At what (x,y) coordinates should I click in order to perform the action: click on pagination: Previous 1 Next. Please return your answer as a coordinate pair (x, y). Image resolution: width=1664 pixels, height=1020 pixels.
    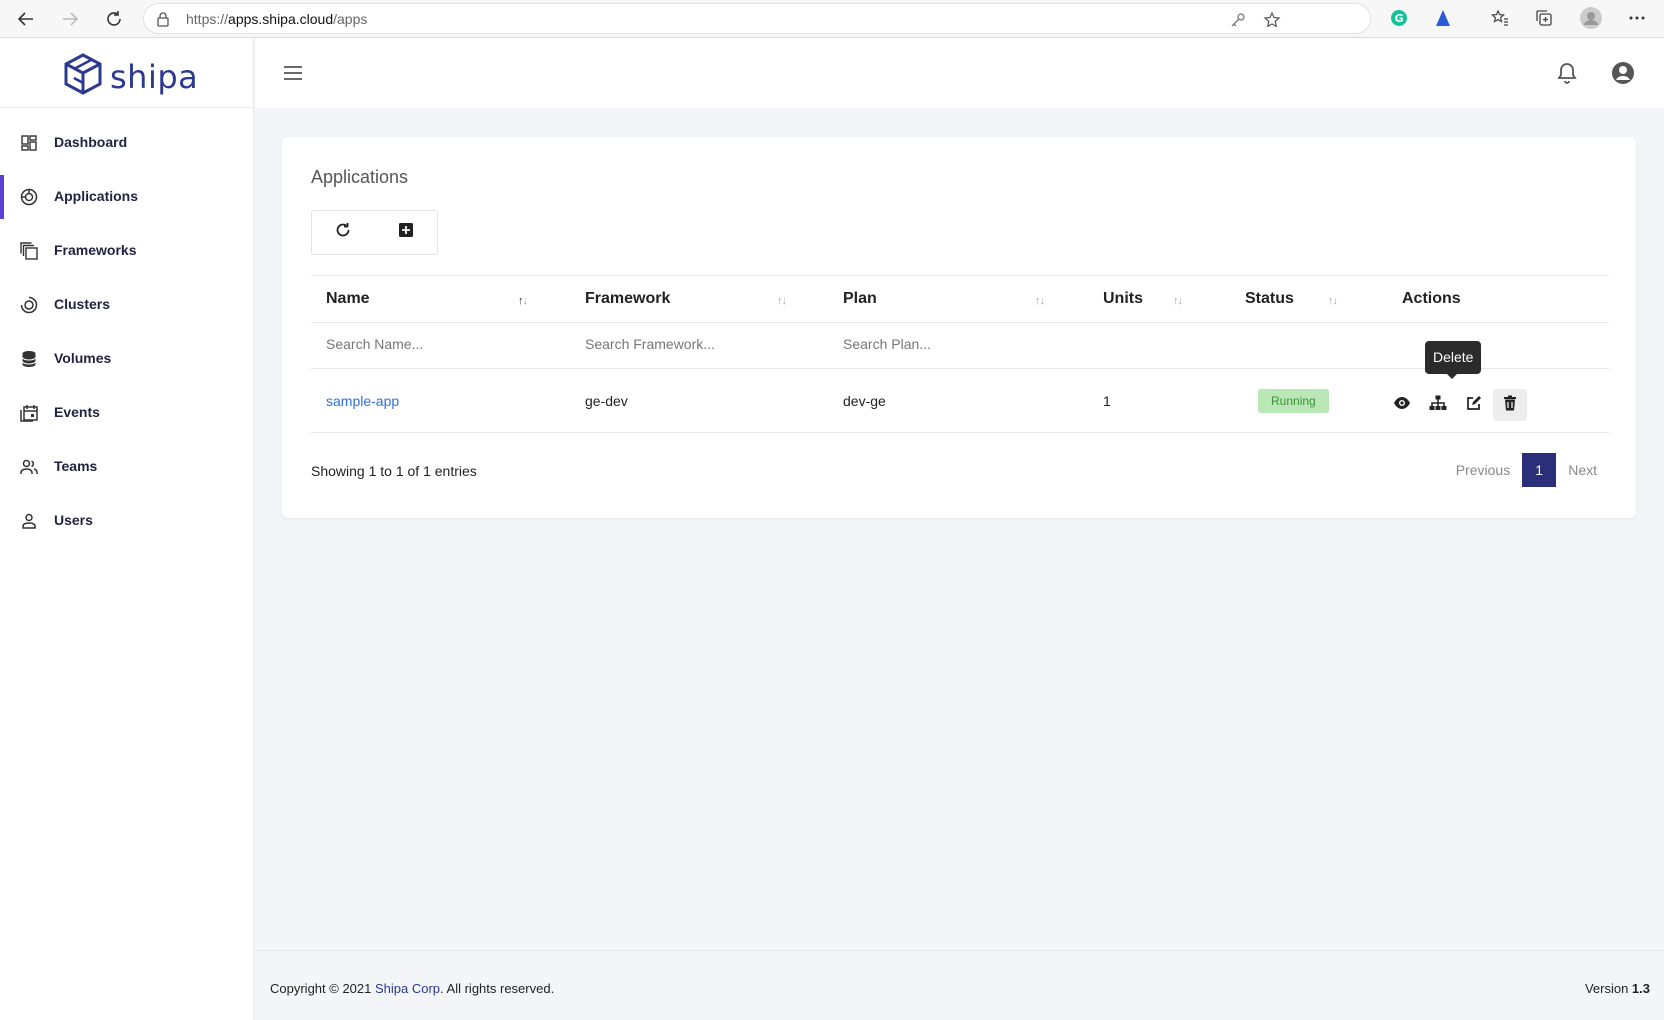
    Looking at the image, I should click on (1526, 470).